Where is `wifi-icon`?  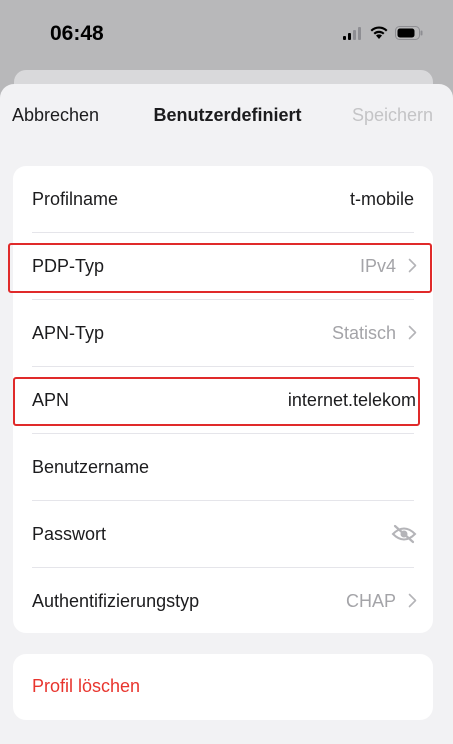
wifi-icon is located at coordinates (379, 35).